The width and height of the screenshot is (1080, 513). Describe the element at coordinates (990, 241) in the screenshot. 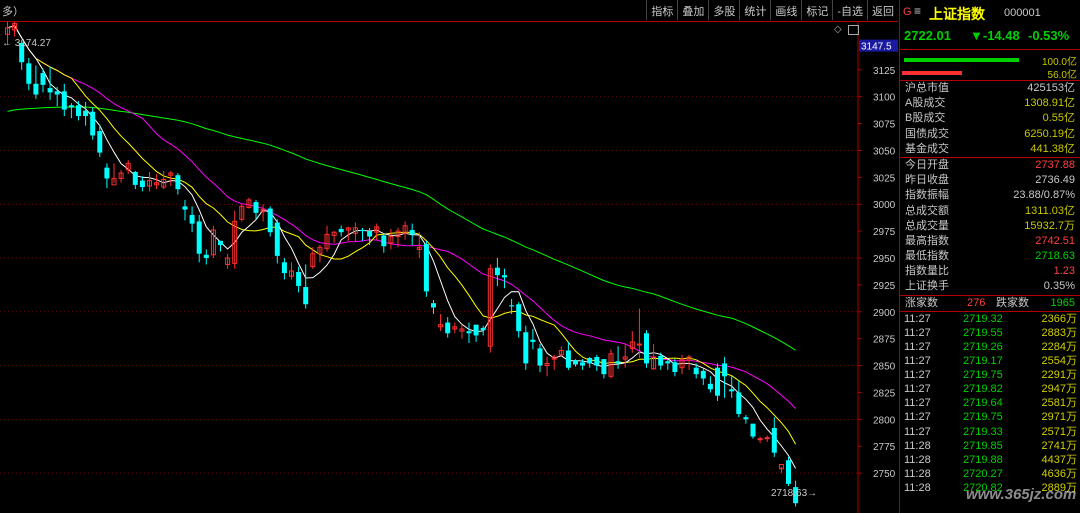

I see `index-stat-row: 最高指数 2742.51` at that location.